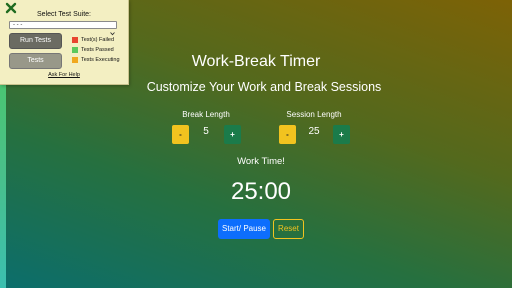 This screenshot has width=512, height=288. What do you see at coordinates (261, 161) in the screenshot?
I see `timer-label: Work Time!` at bounding box center [261, 161].